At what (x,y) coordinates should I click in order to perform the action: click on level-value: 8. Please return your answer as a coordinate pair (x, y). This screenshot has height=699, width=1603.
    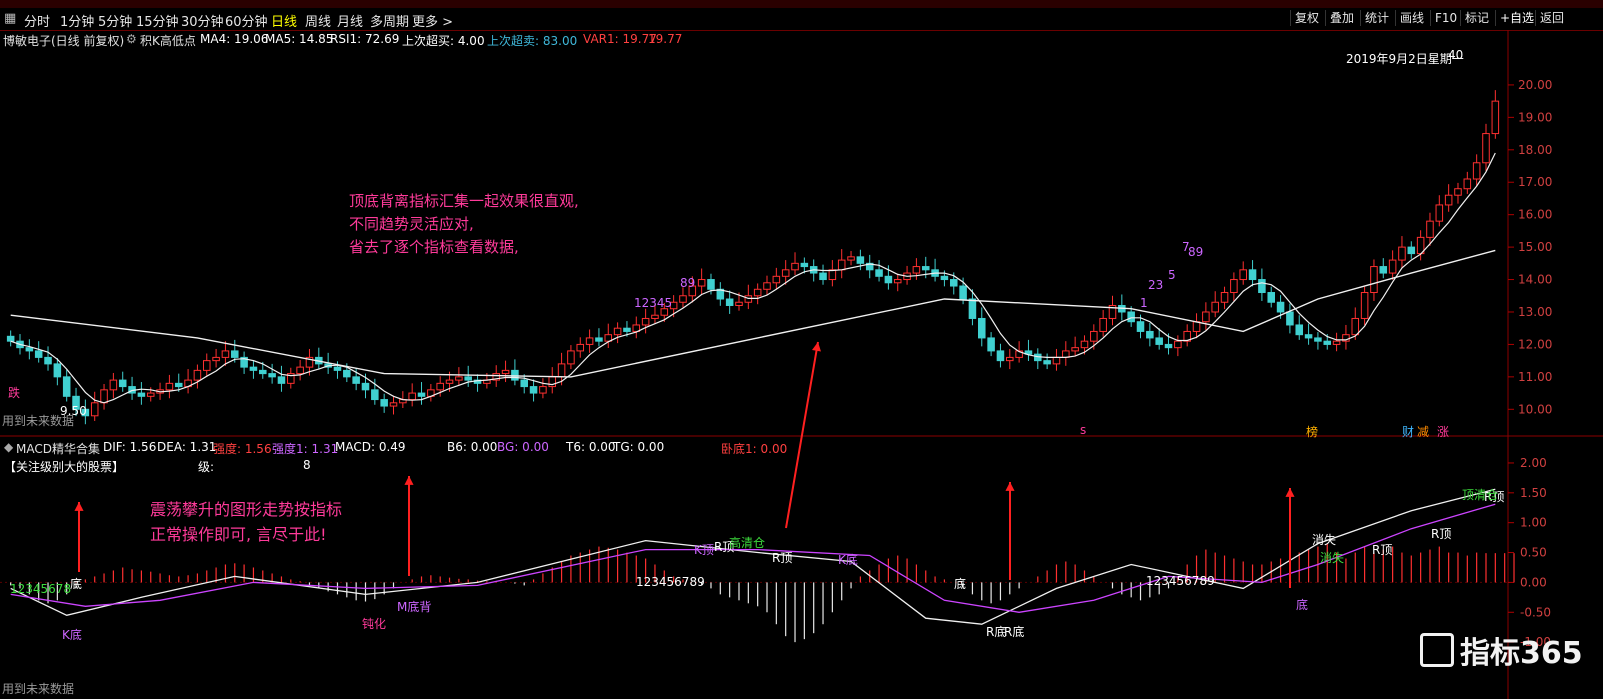
    Looking at the image, I should click on (307, 465).